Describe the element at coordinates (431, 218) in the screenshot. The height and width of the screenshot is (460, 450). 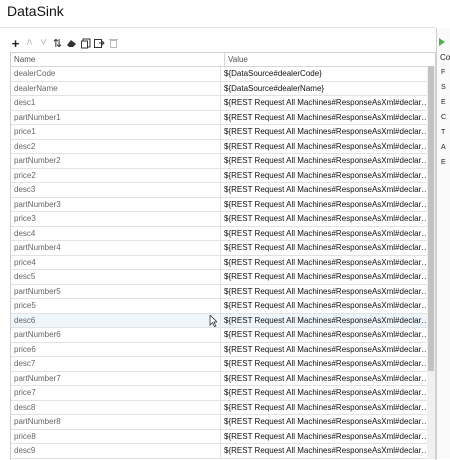
I see `scrollbar-thumb` at that location.